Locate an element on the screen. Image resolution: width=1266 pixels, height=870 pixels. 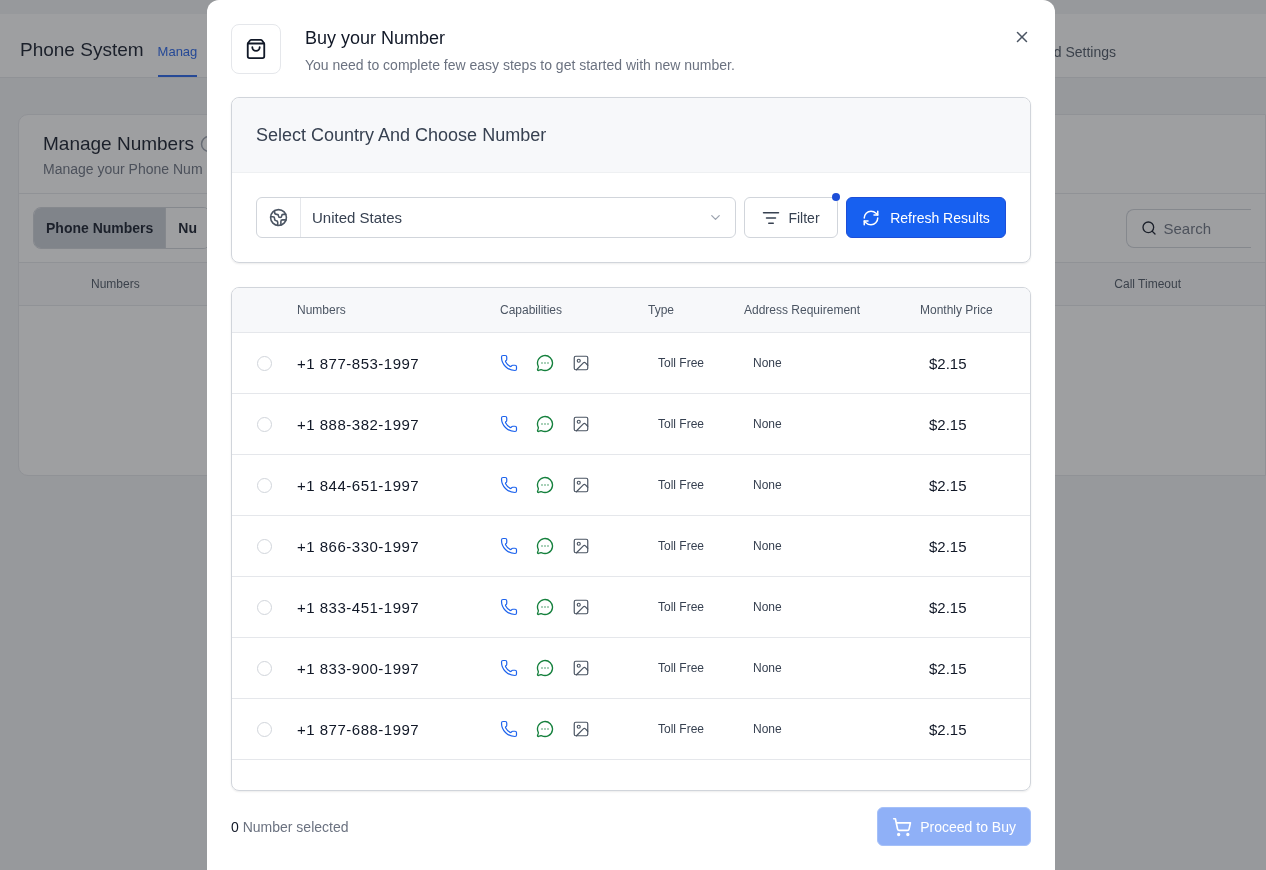
phone-number: +1 833-900-1997 is located at coordinates (359, 668).